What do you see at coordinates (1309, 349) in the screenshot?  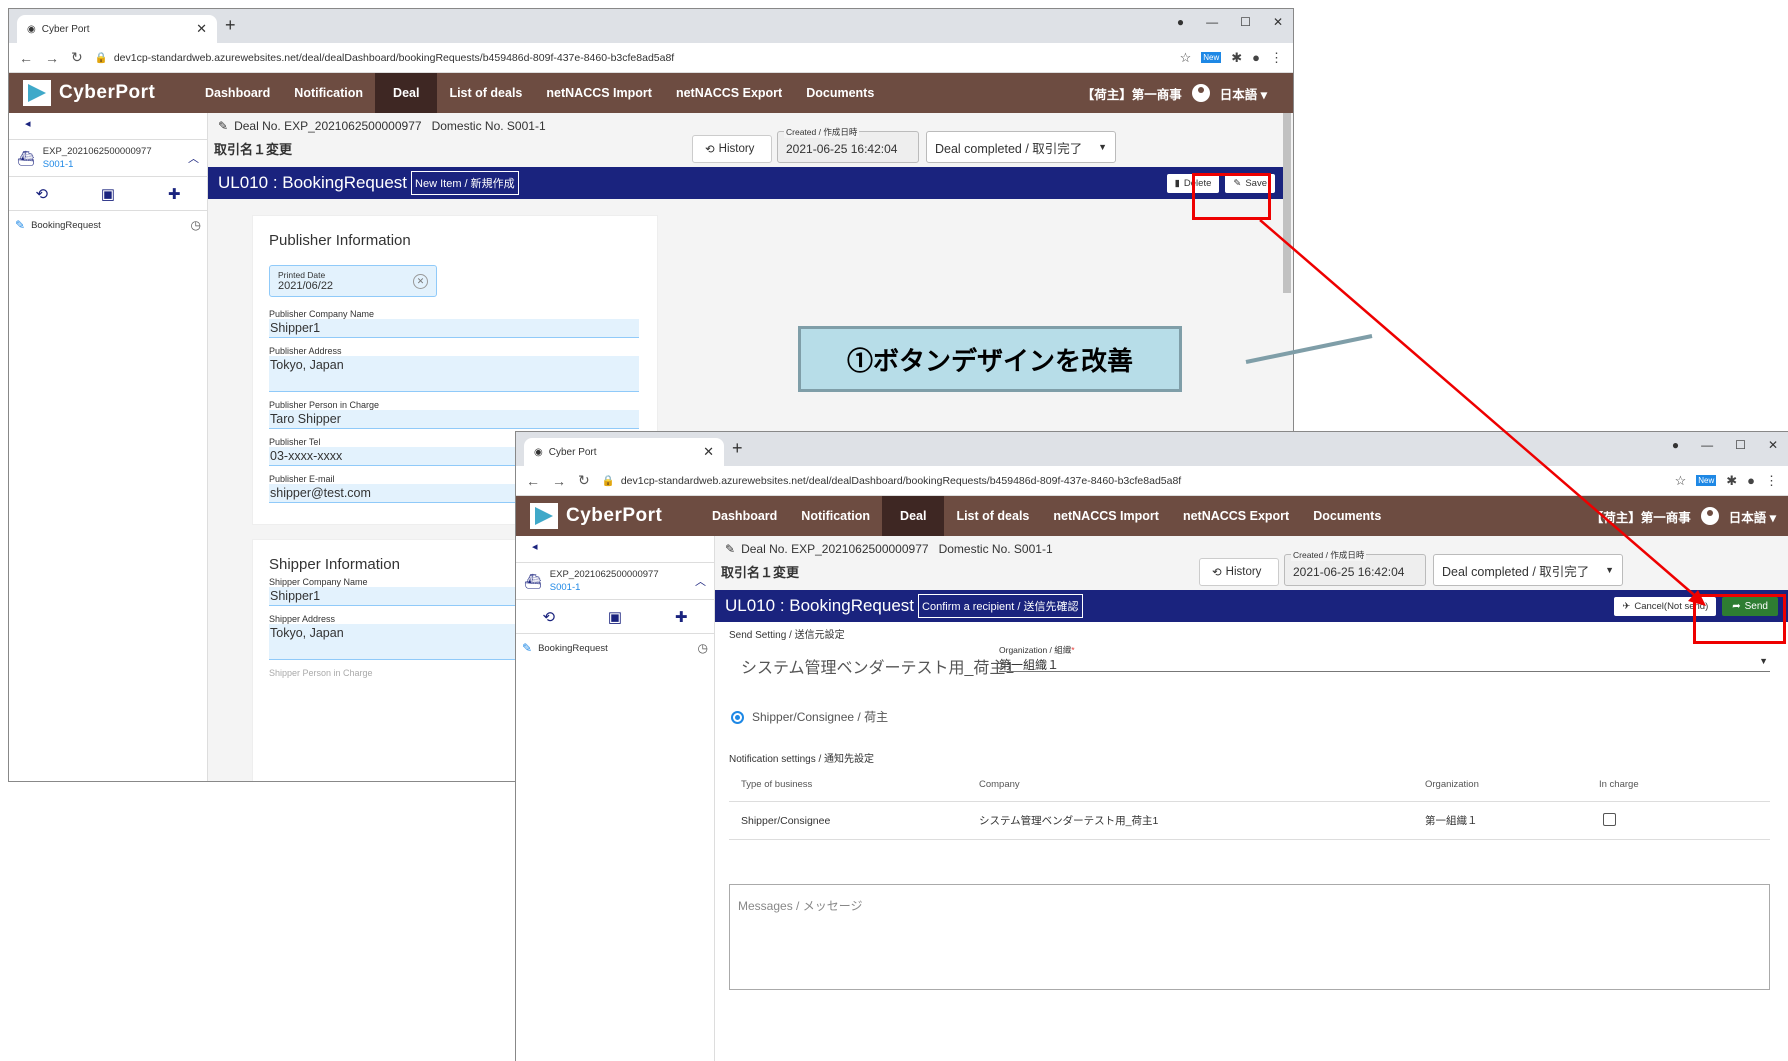 I see `callout-connector` at bounding box center [1309, 349].